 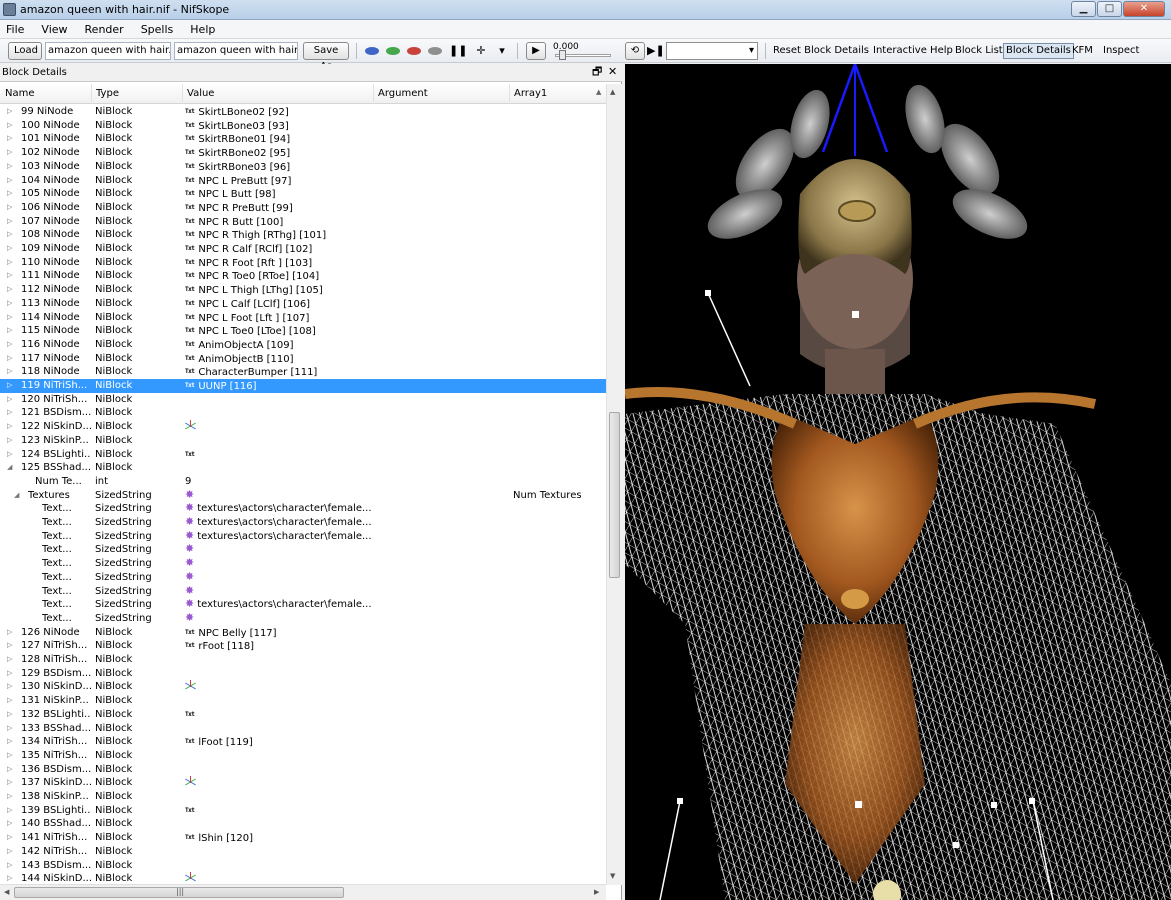 What do you see at coordinates (303, 783) in the screenshot?
I see `tree-row: ▷ 137 NiSkinD... NiBlock` at bounding box center [303, 783].